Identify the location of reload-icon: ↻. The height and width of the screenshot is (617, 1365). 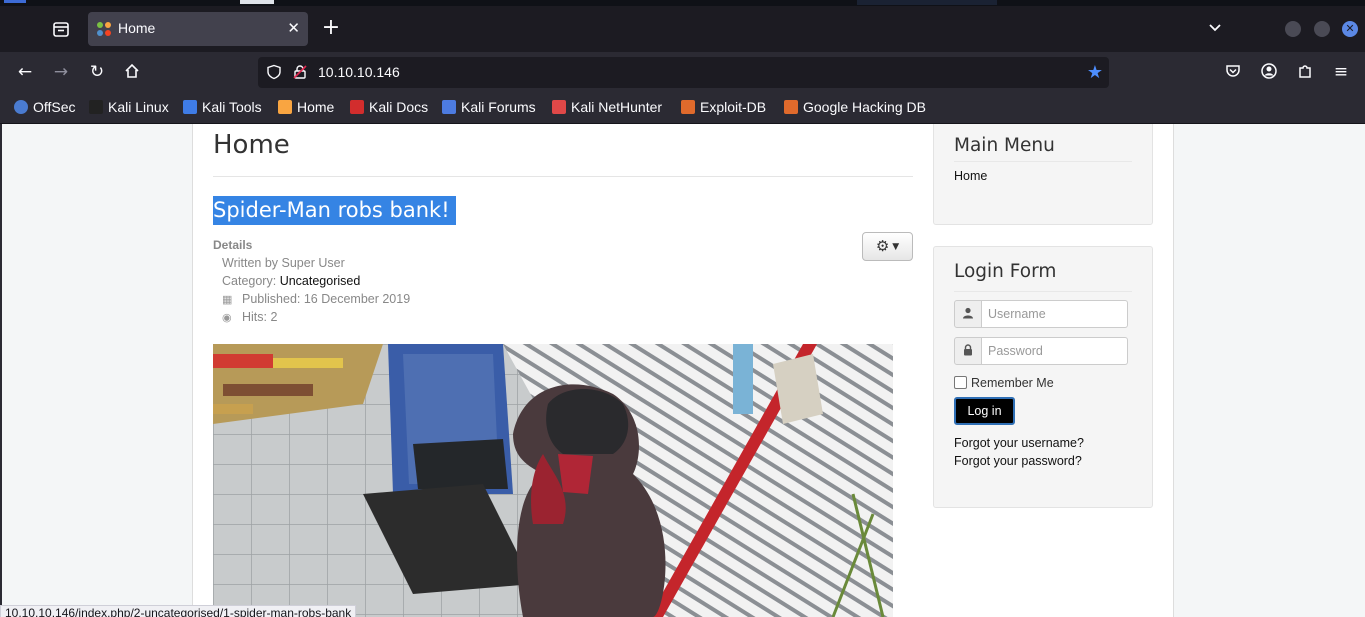
(97, 72).